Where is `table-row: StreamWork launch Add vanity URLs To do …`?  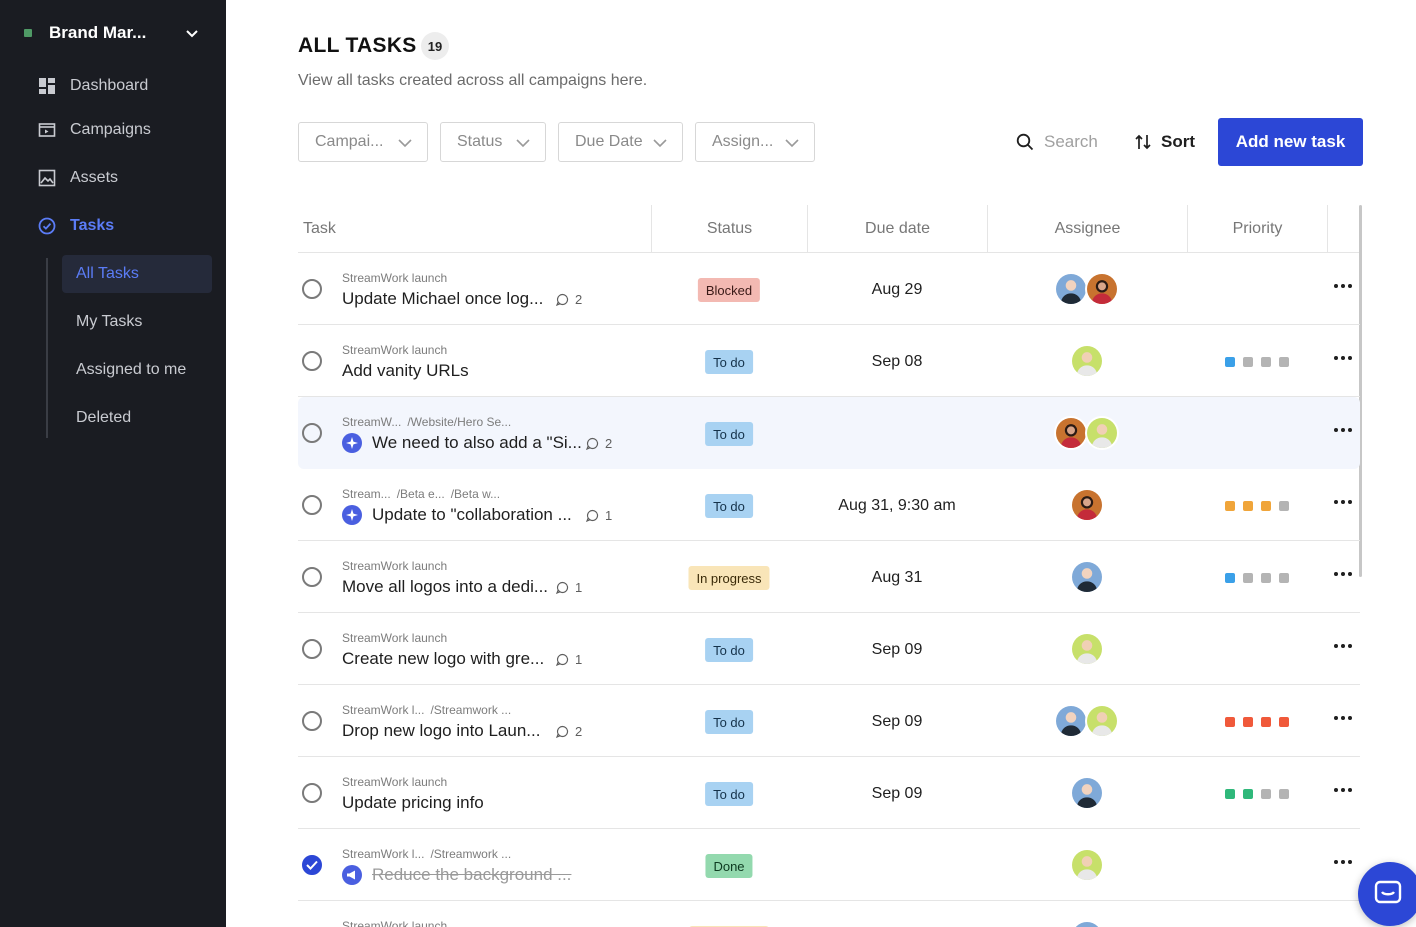 table-row: StreamWork launch Add vanity URLs To do … is located at coordinates (829, 361).